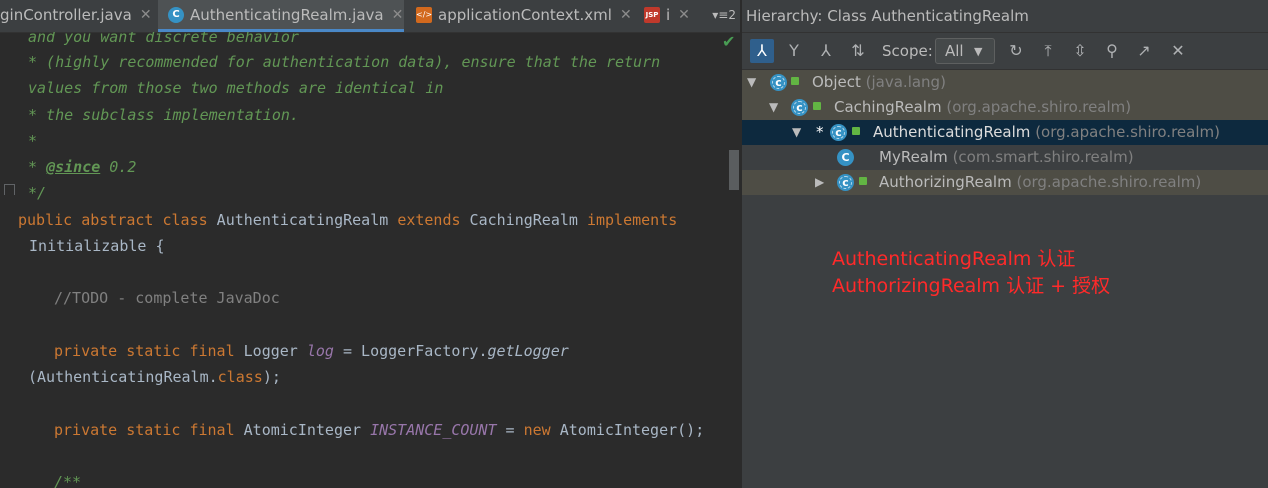 The image size is (1268, 488). What do you see at coordinates (1144, 51) in the screenshot?
I see `autoscroll-icon: ↗` at bounding box center [1144, 51].